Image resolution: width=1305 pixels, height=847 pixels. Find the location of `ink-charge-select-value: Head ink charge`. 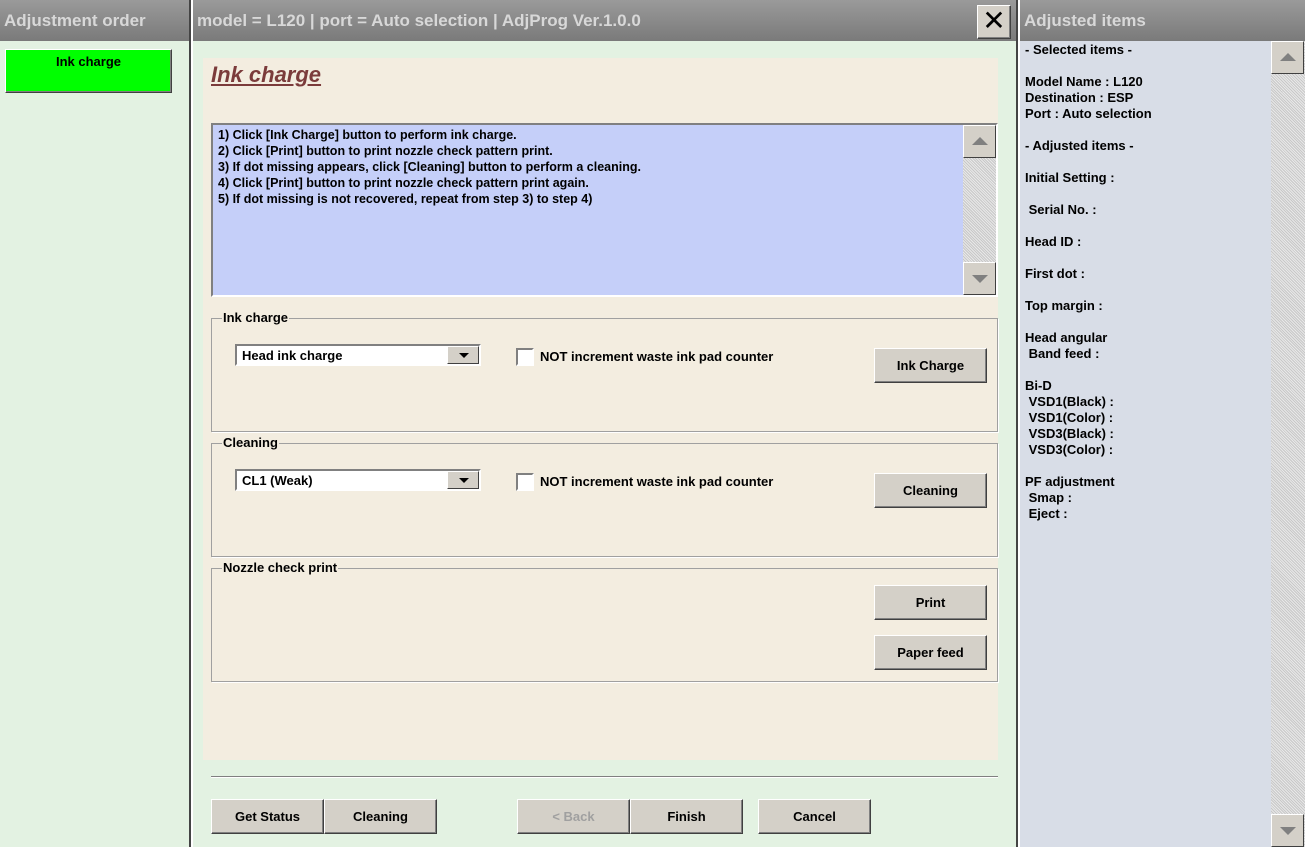

ink-charge-select-value: Head ink charge is located at coordinates (292, 355).